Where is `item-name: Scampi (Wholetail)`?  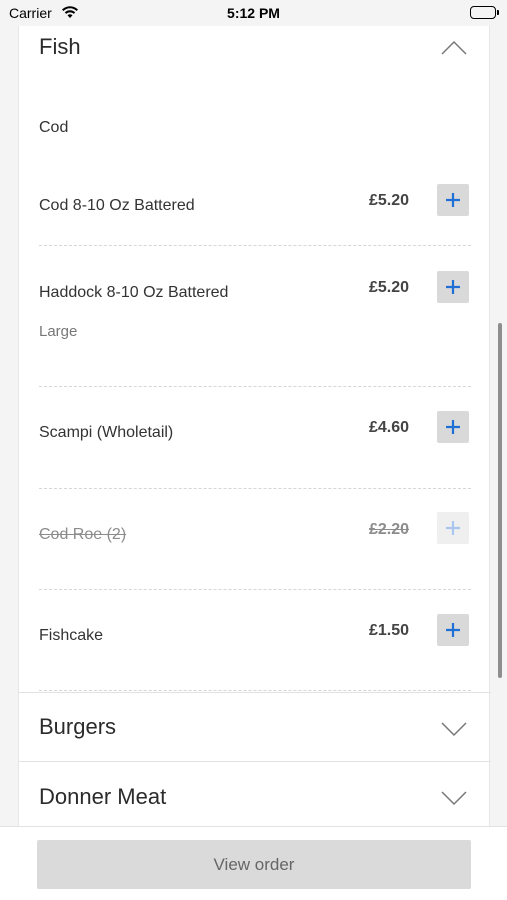 item-name: Scampi (Wholetail) is located at coordinates (106, 432).